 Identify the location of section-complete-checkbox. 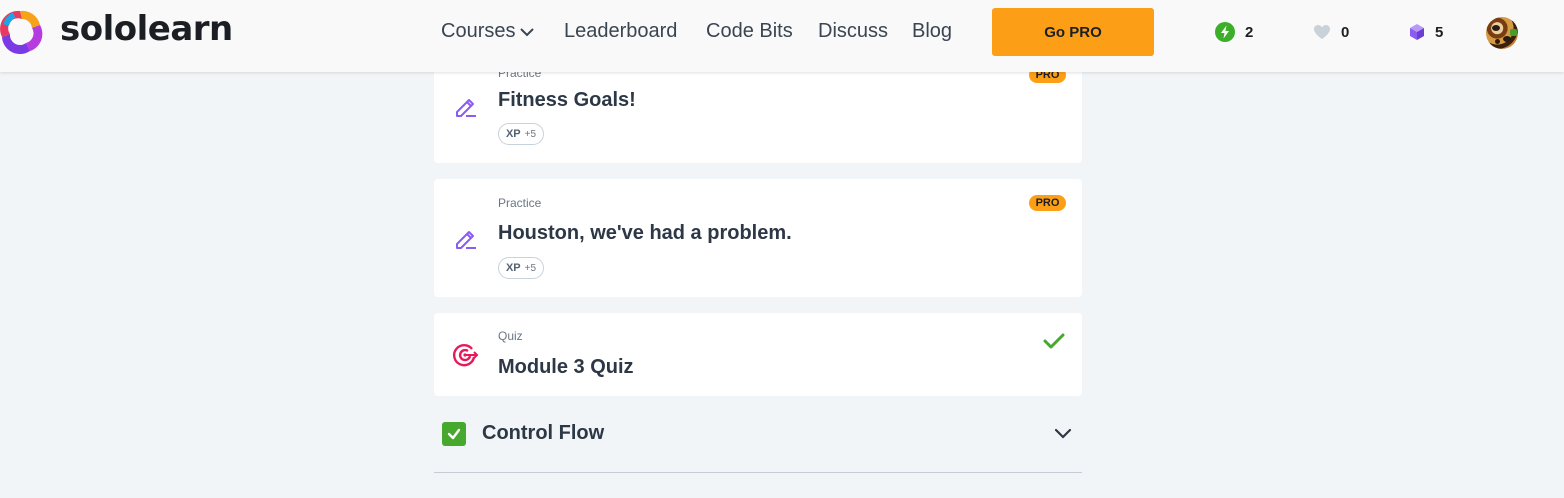
(454, 434).